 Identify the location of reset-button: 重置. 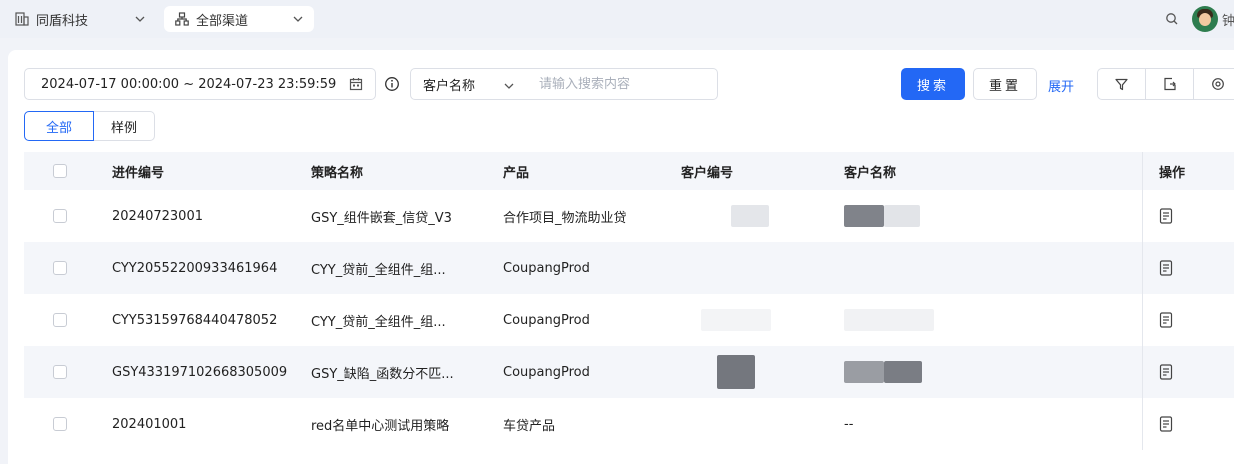
(1005, 84).